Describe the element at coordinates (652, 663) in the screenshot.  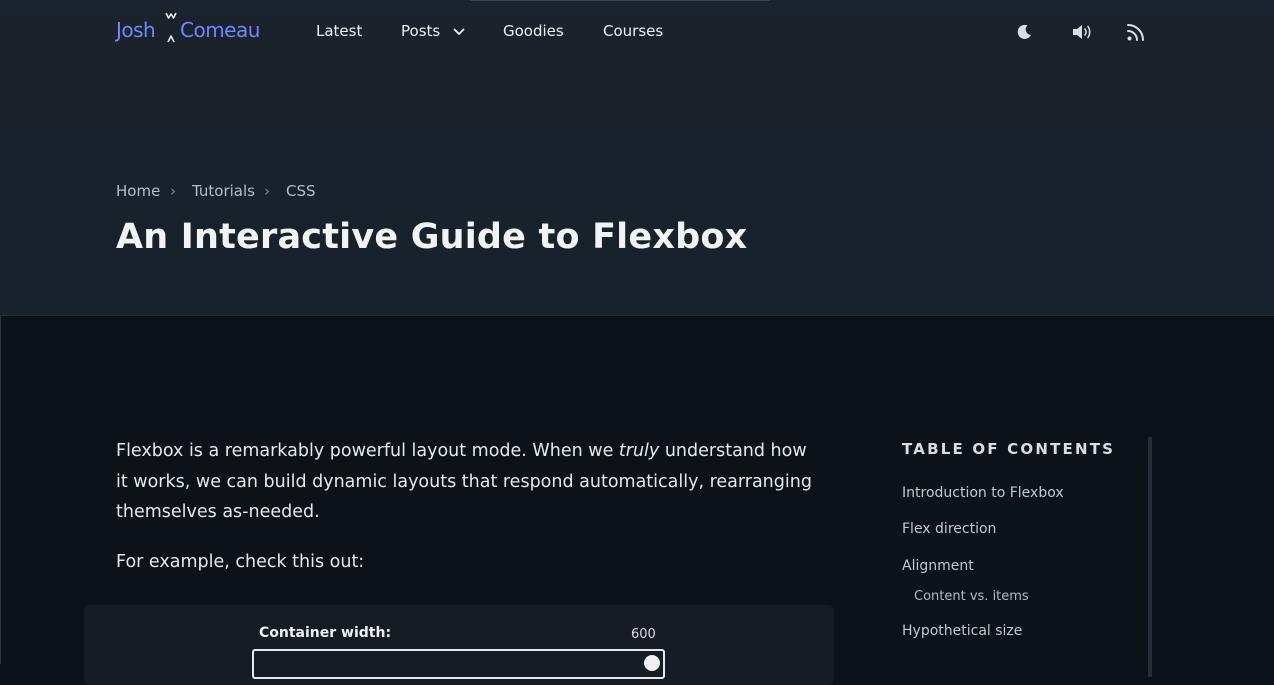
I see `slider-thumb` at that location.